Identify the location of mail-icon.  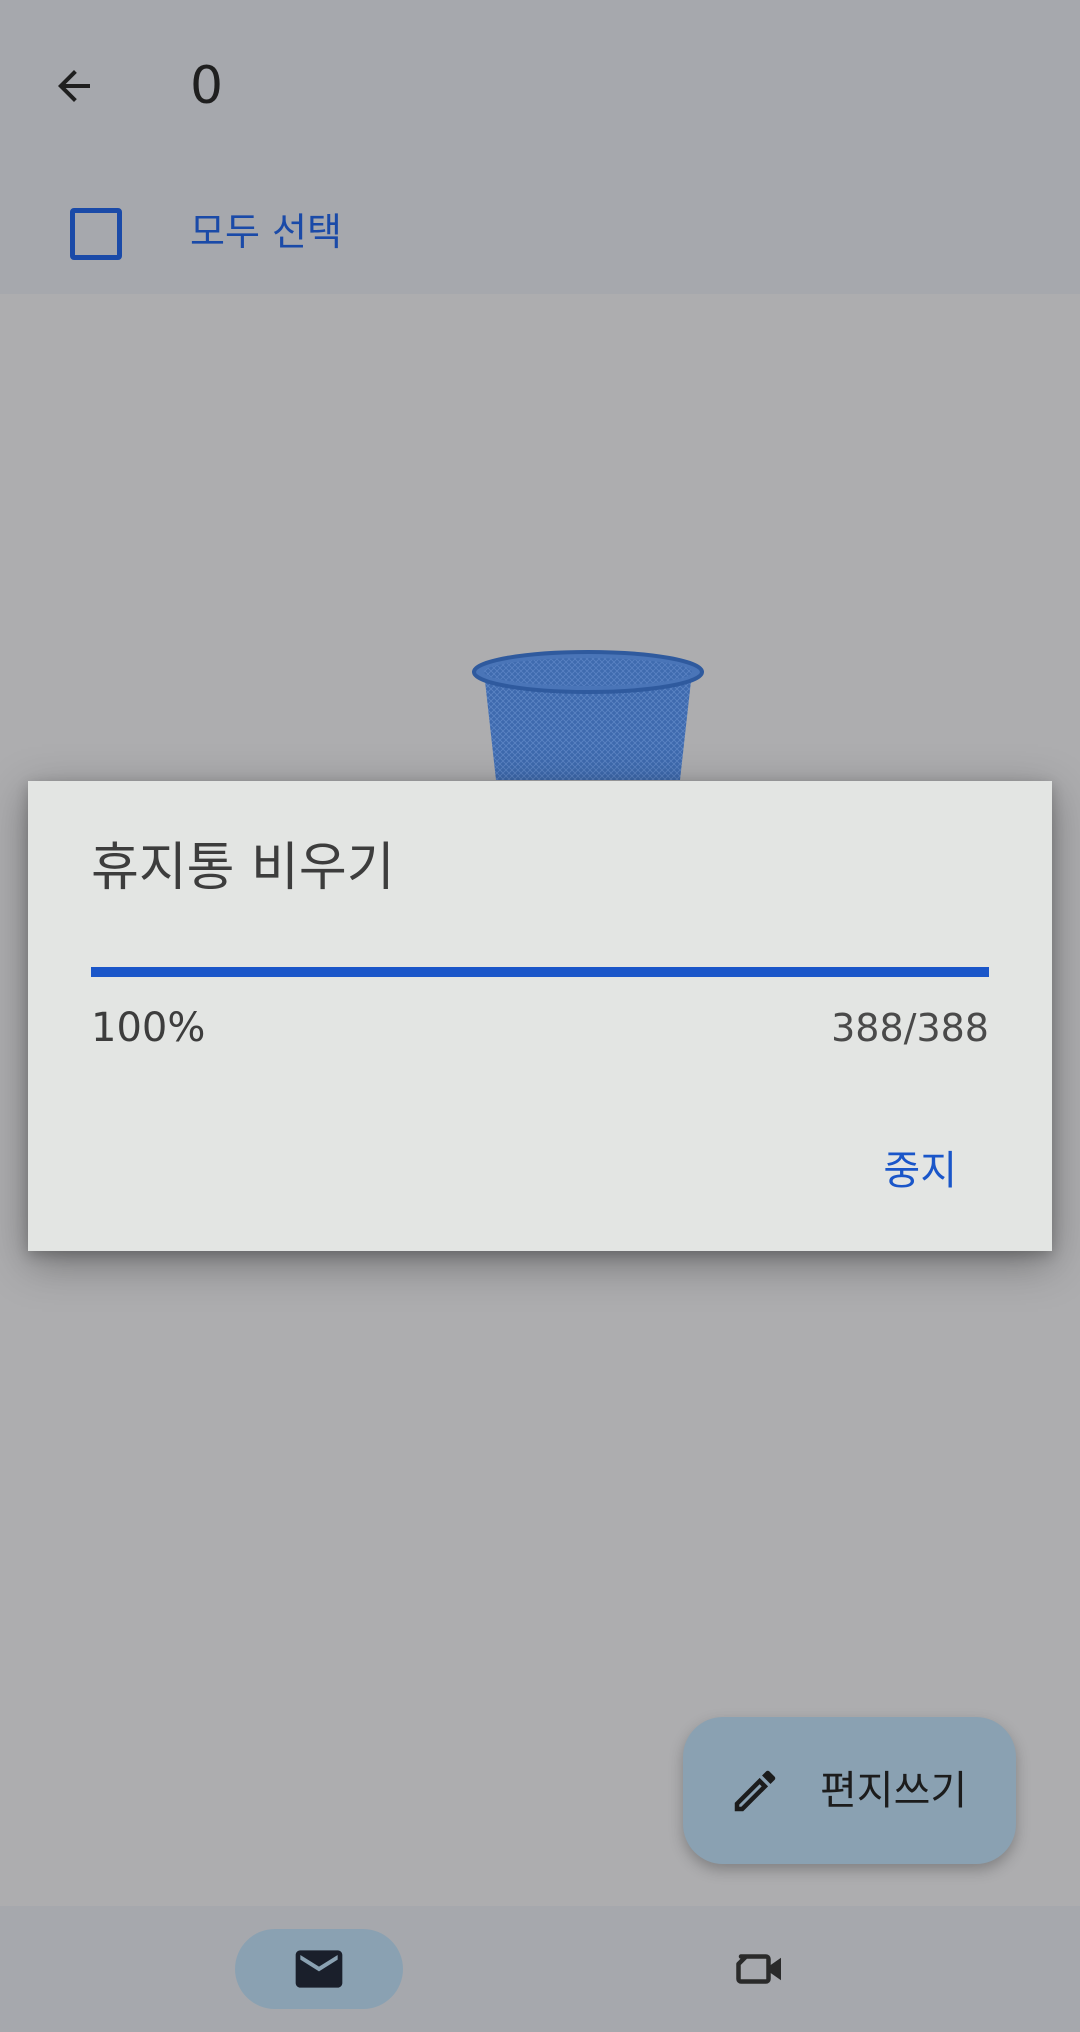
(319, 1969).